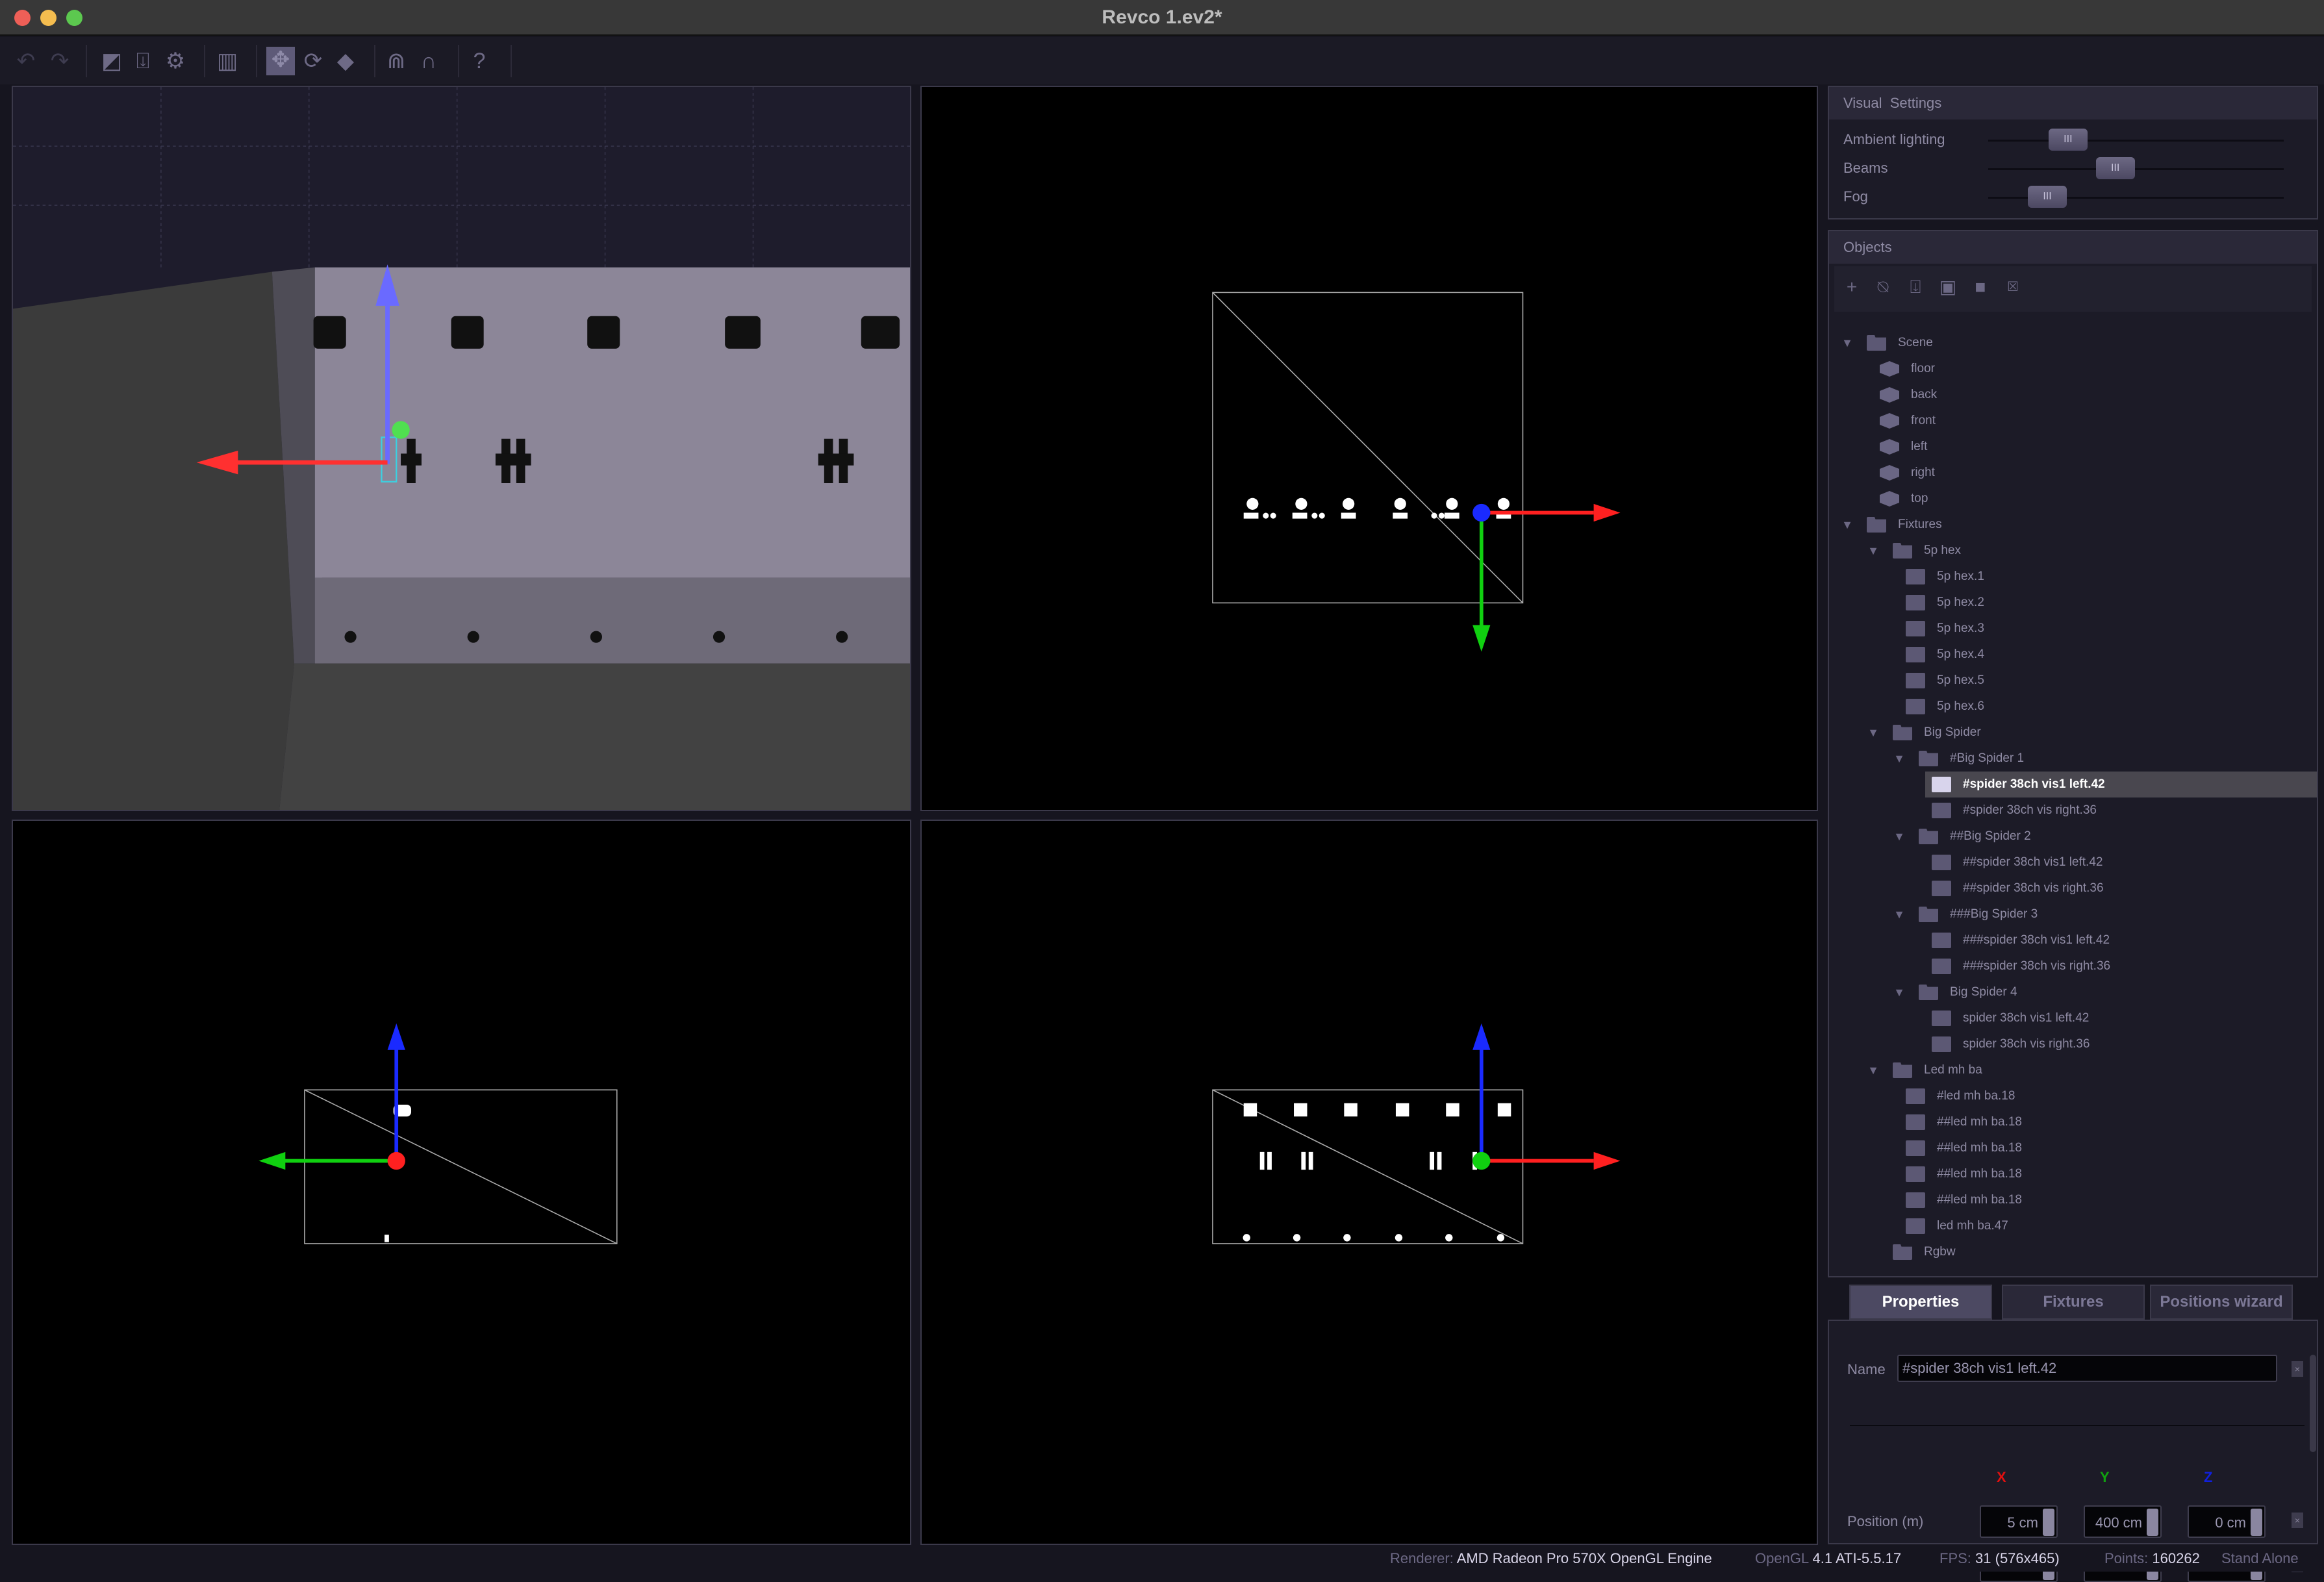 This screenshot has height=1582, width=2324. What do you see at coordinates (2073, 629) in the screenshot?
I see `tree-item: 5p hex.3` at bounding box center [2073, 629].